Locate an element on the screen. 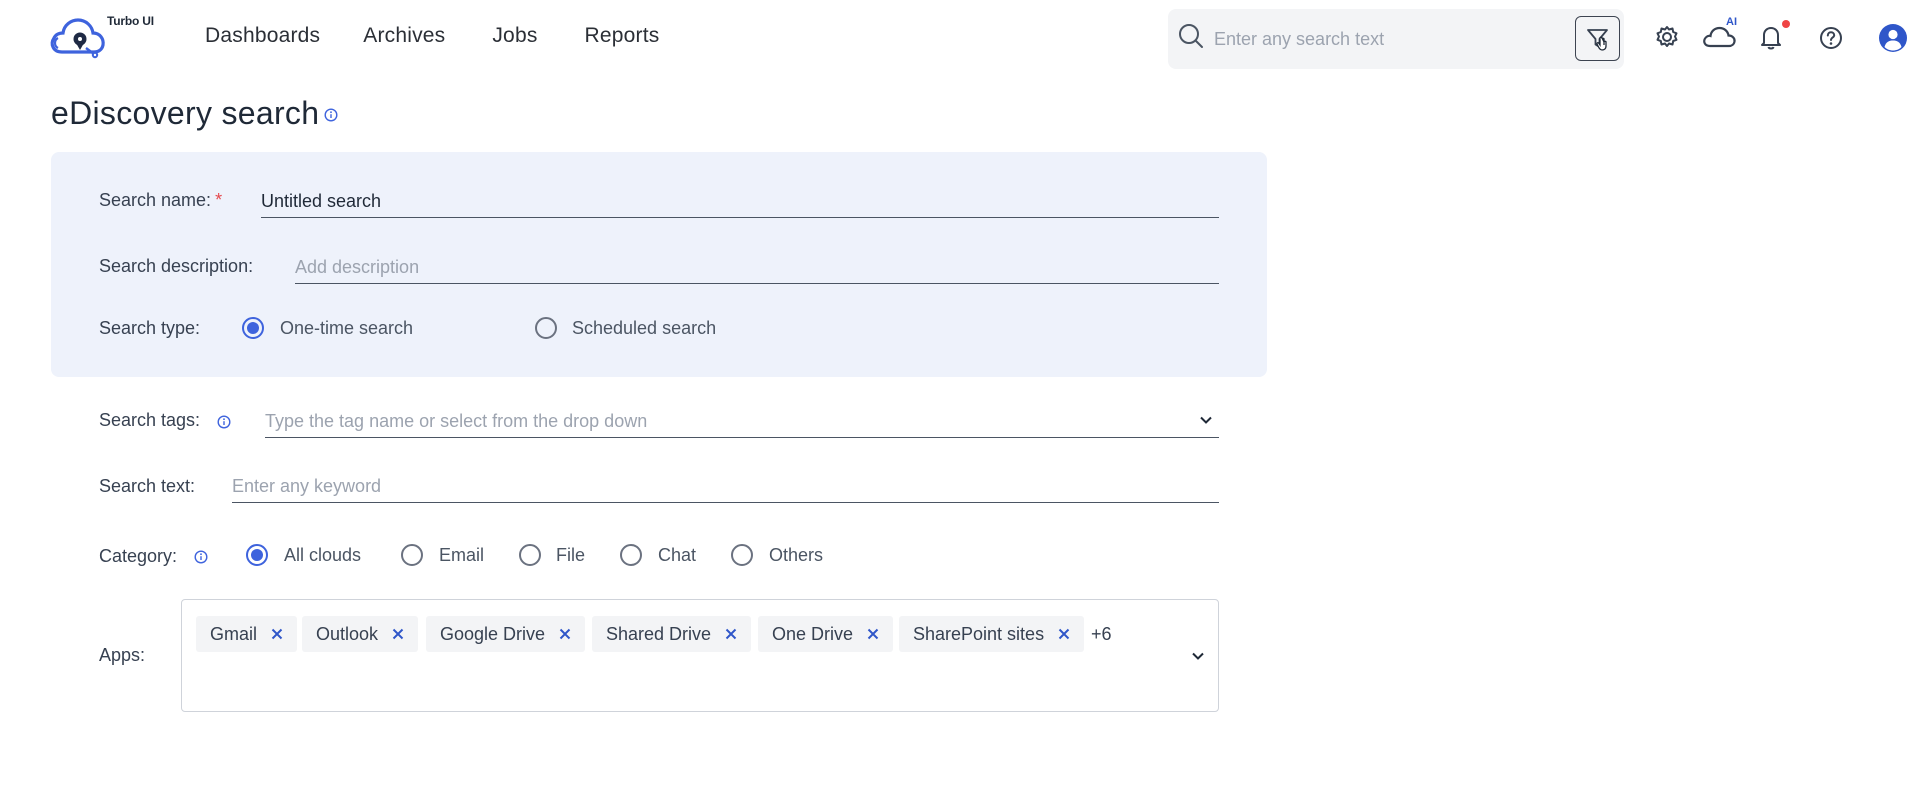 Image resolution: width=1918 pixels, height=810 pixels. radio-others is located at coordinates (742, 555).